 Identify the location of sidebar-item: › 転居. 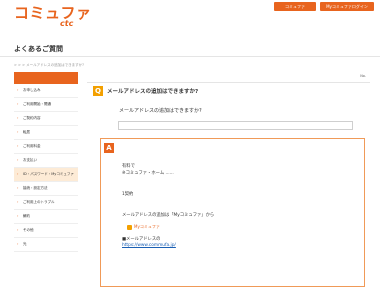
(46, 133).